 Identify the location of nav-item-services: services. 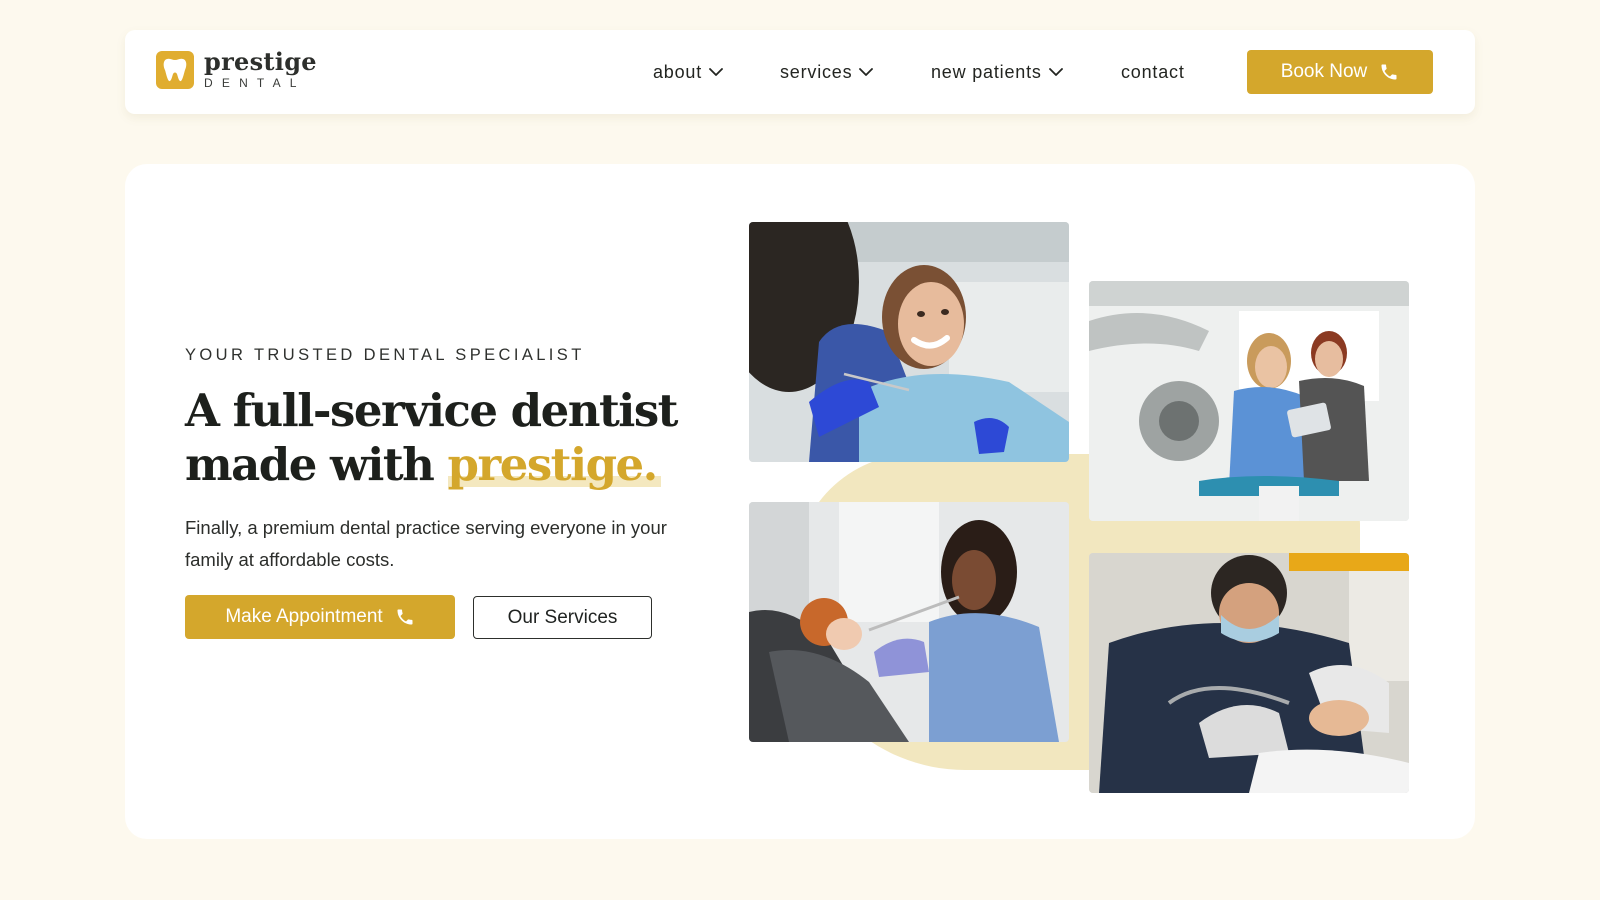
(827, 72).